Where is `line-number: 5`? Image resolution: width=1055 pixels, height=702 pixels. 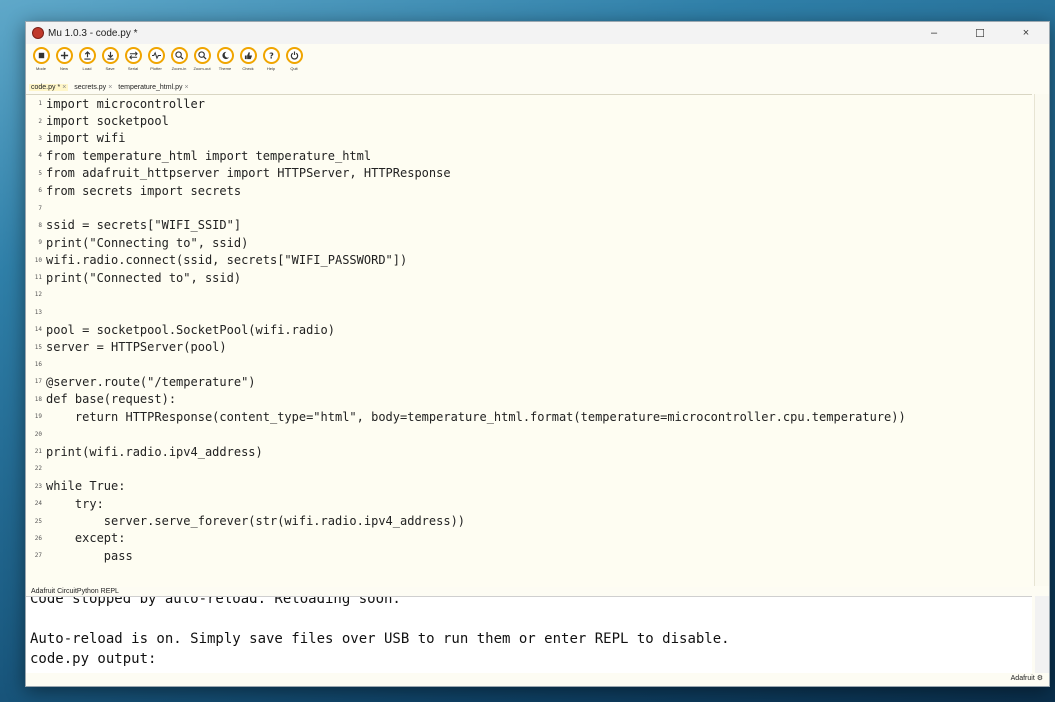
line-number: 5 is located at coordinates (40, 173).